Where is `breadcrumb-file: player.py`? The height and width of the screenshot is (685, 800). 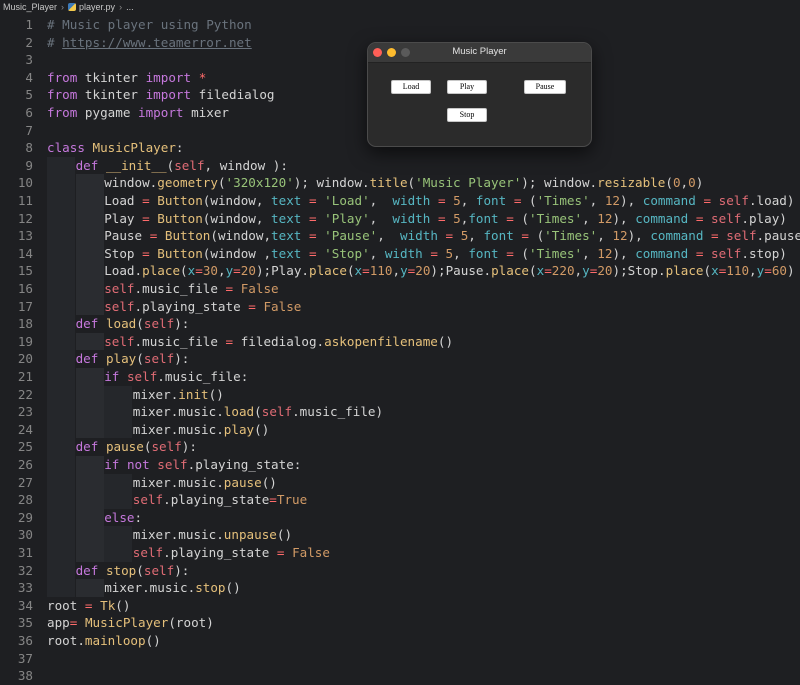
breadcrumb-file: player.py is located at coordinates (97, 7).